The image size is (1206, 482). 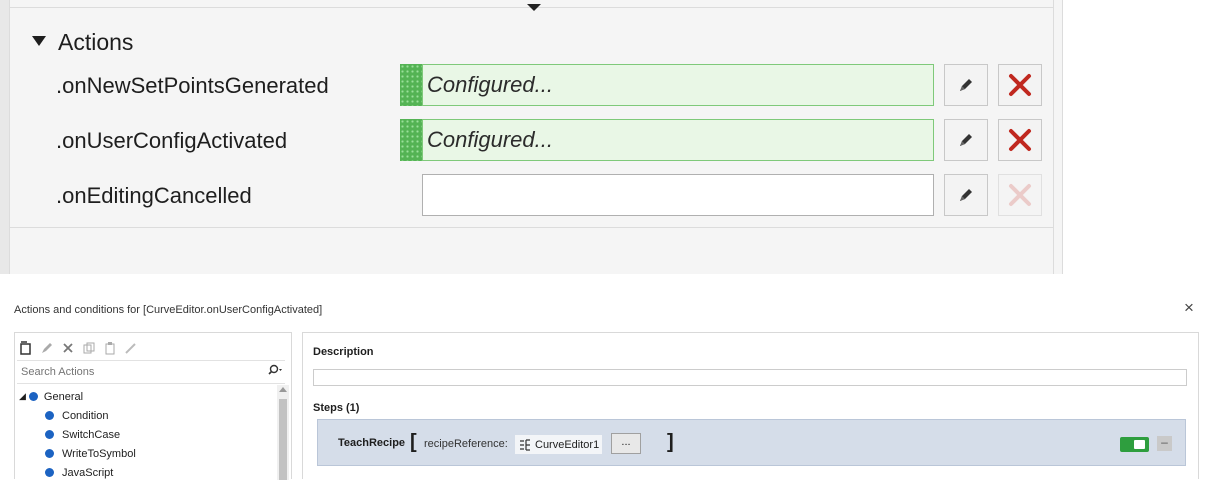 What do you see at coordinates (172, 140) in the screenshot?
I see `property-label-on-user-config-activated: .onUserConfigActivated` at bounding box center [172, 140].